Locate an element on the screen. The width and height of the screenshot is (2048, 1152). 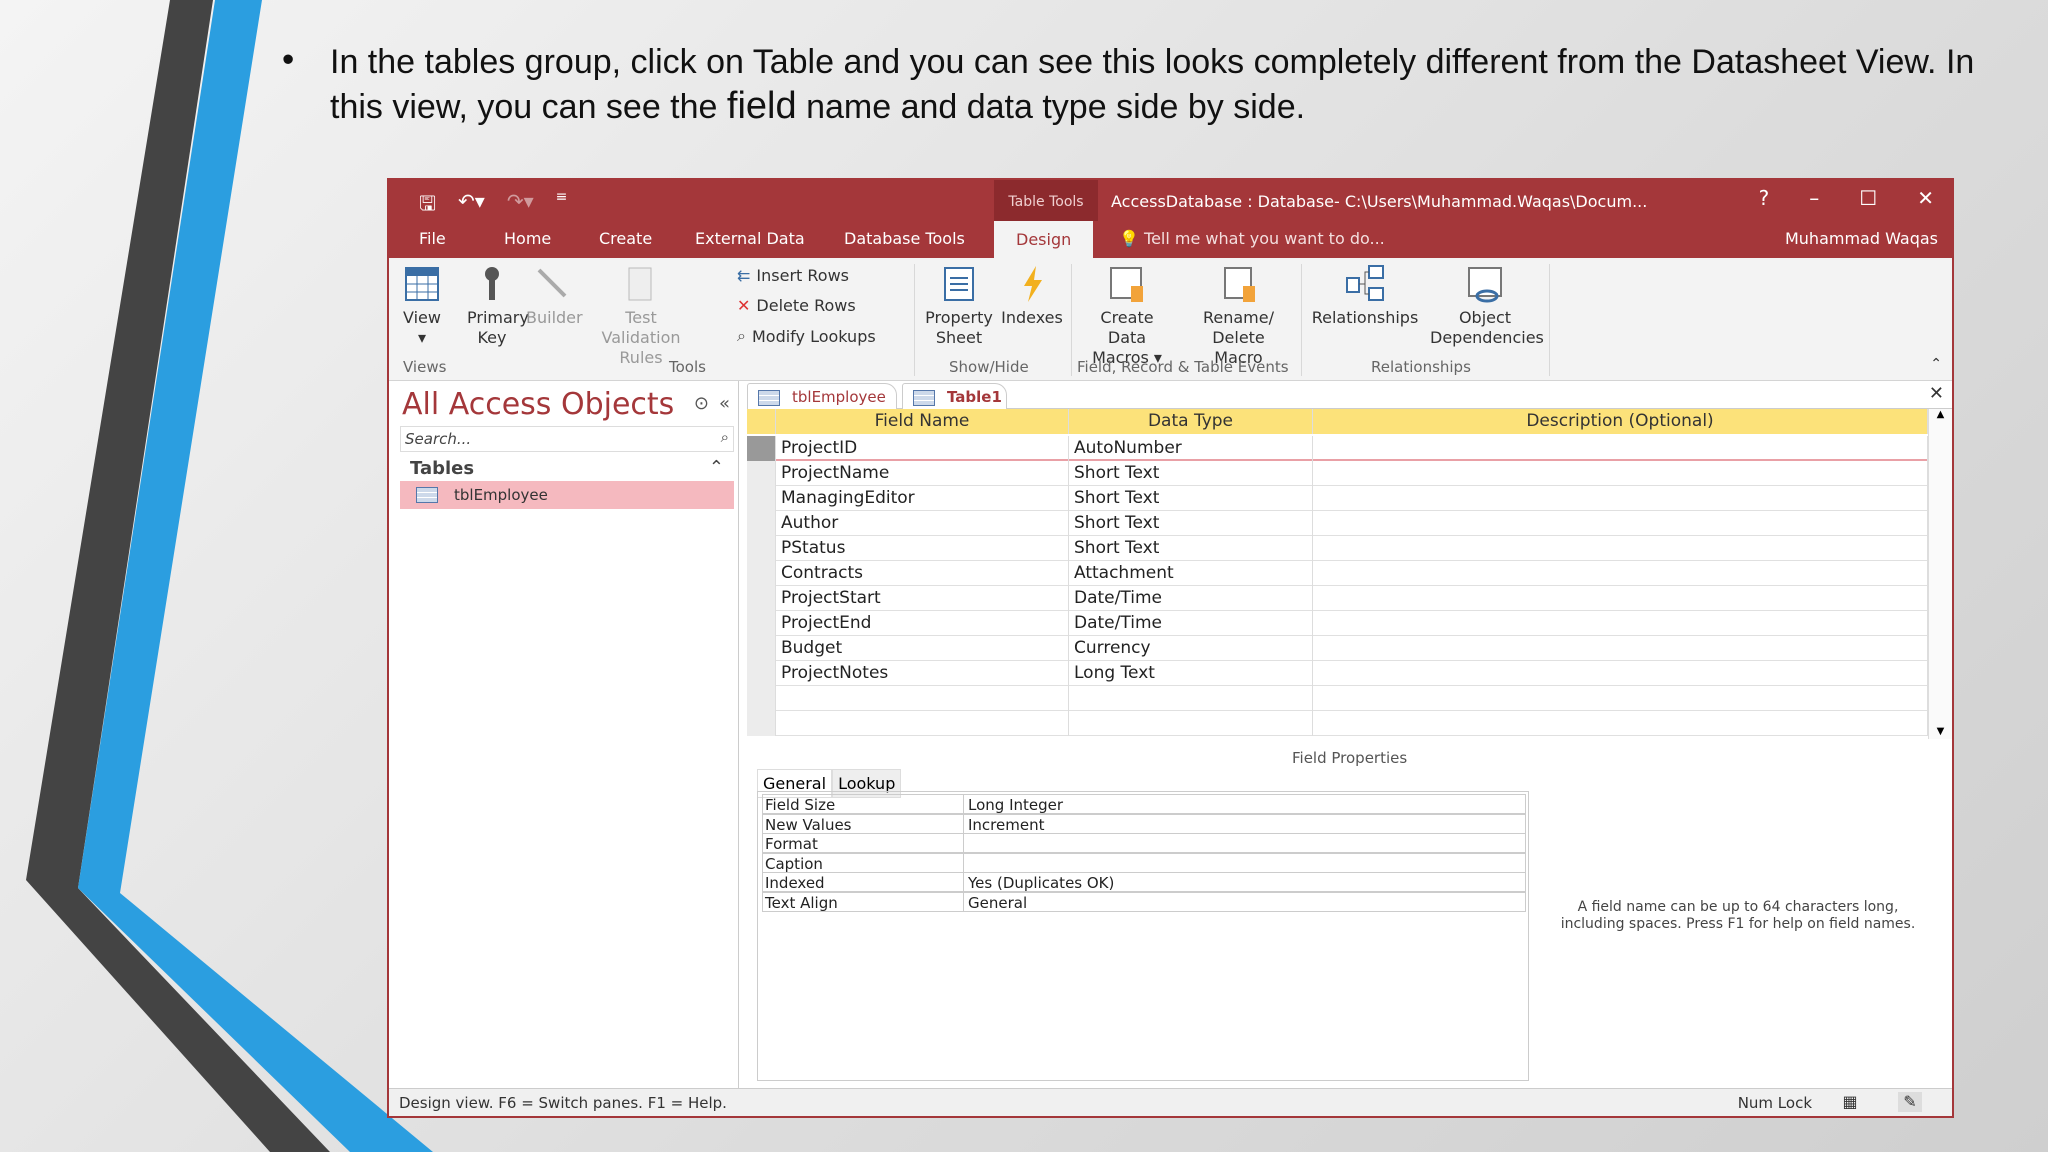
table-row: ProjectEnd Date/Time is located at coordinates (1337, 623).